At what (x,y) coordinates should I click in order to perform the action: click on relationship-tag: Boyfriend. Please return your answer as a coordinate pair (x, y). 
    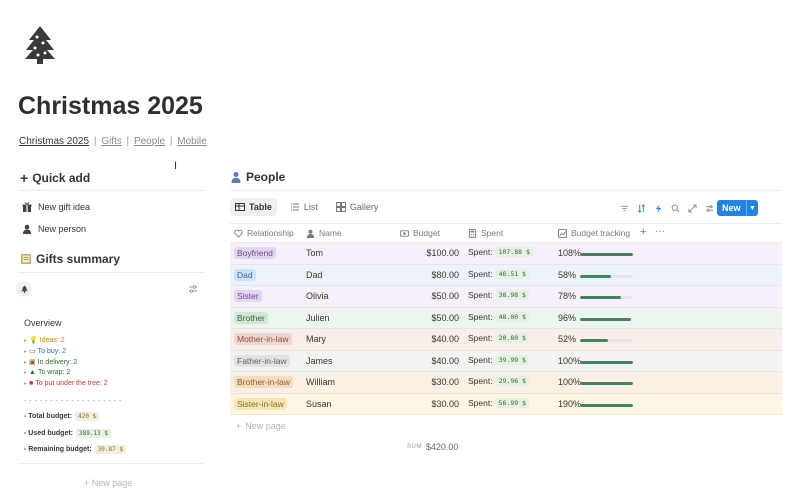
    Looking at the image, I should click on (255, 253).